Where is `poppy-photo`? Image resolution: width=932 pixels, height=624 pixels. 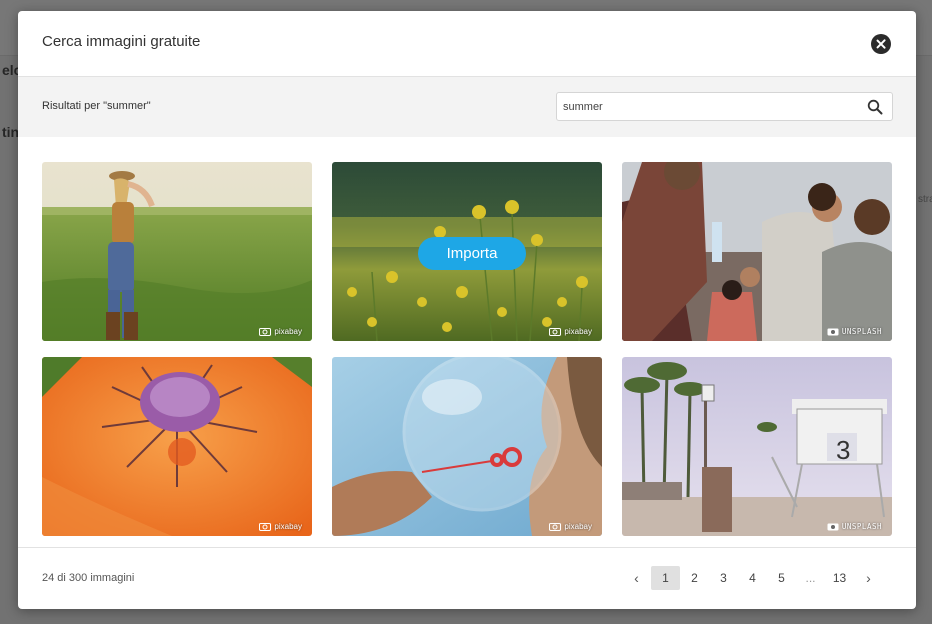 poppy-photo is located at coordinates (177, 446).